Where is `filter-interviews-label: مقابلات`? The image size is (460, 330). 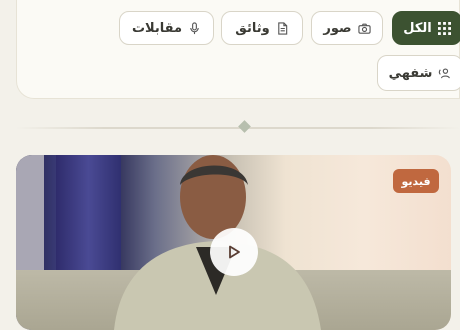
filter-interviews-label: مقابلات is located at coordinates (157, 28).